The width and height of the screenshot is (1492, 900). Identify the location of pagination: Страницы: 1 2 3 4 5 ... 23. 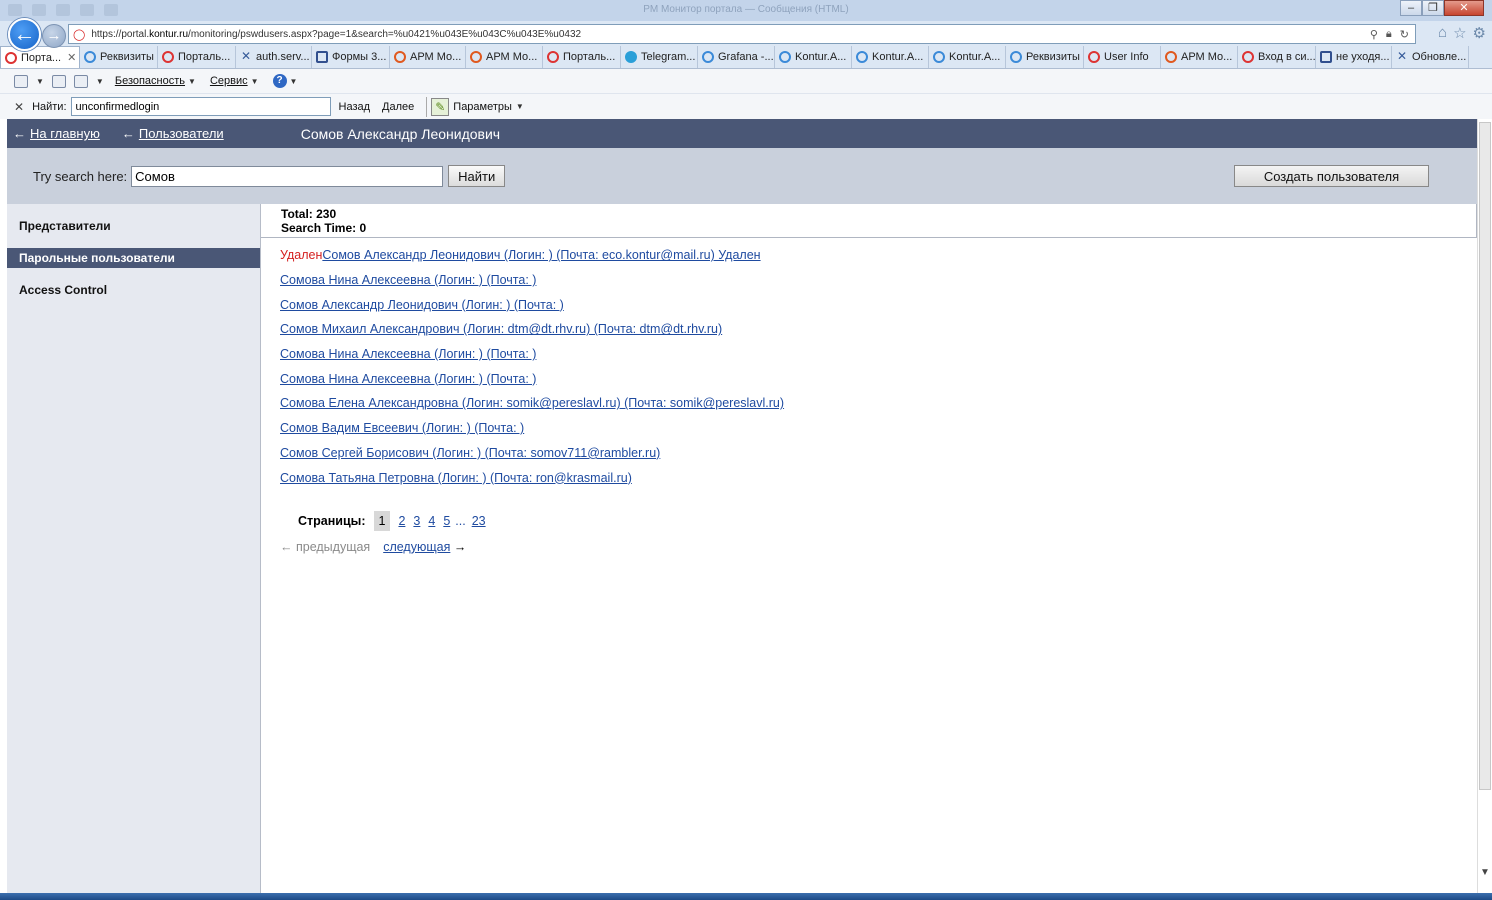
(869, 520).